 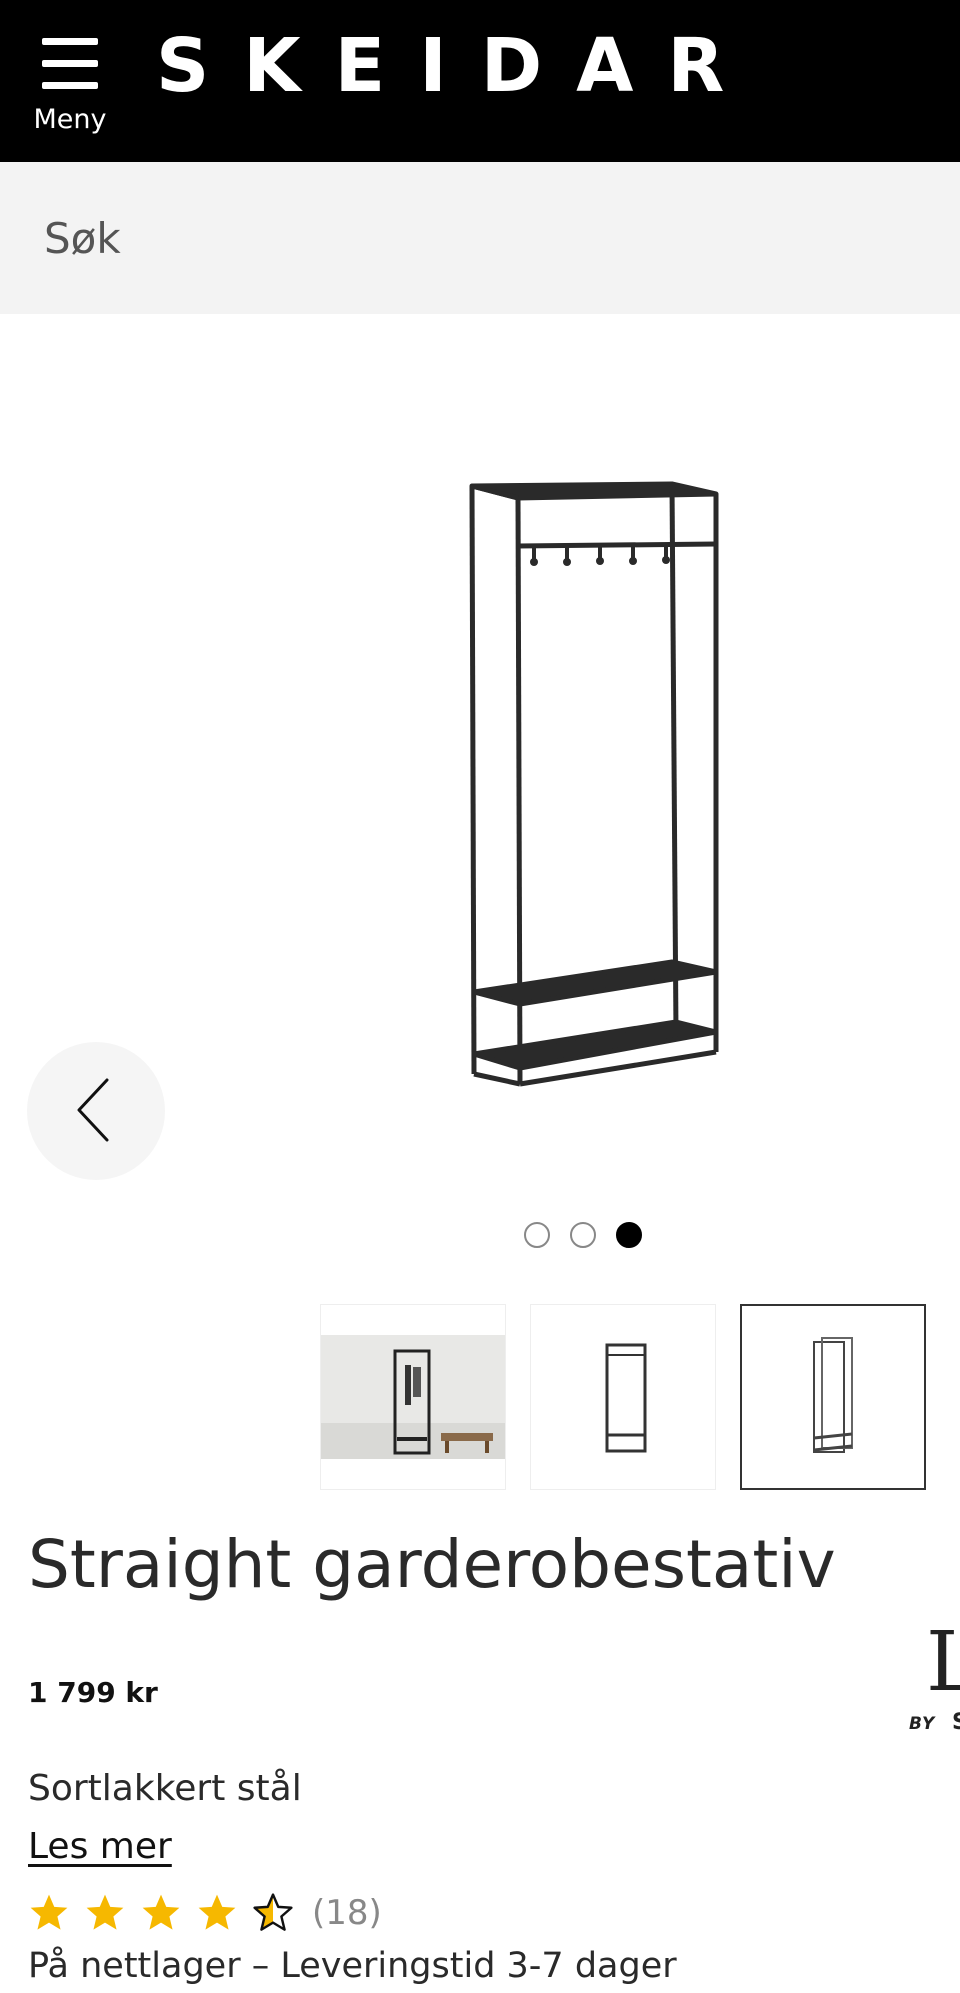 What do you see at coordinates (273, 1912) in the screenshot?
I see `half-star-icon` at bounding box center [273, 1912].